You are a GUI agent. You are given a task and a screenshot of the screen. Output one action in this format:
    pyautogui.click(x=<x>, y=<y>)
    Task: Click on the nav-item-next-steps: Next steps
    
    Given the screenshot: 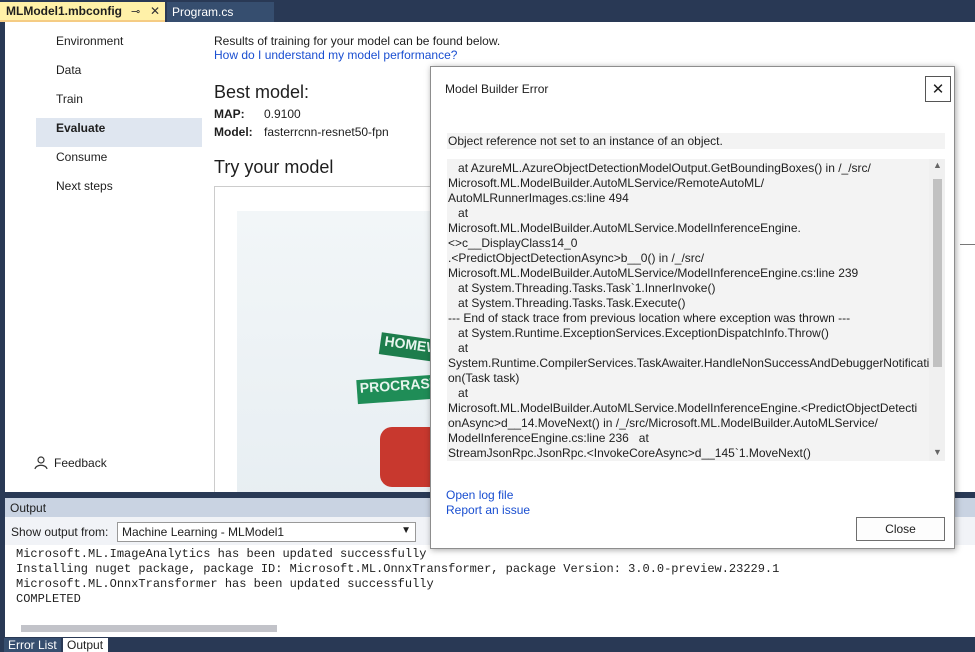 What is the action you would take?
    pyautogui.click(x=119, y=190)
    